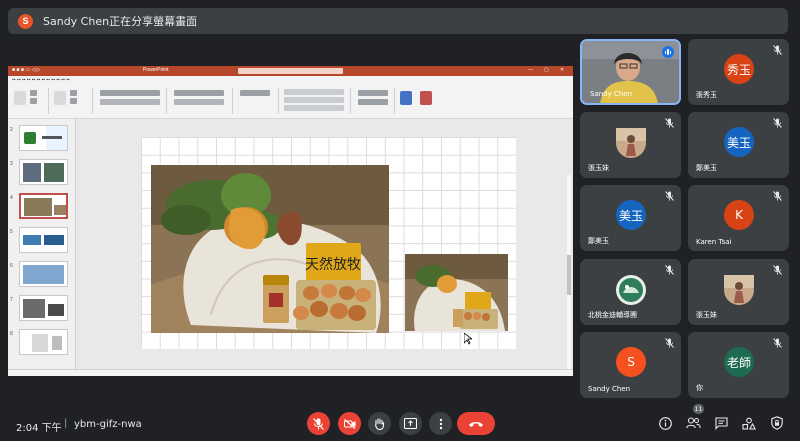 This screenshot has height=441, width=800. Describe the element at coordinates (706, 95) in the screenshot. I see `participant-name: 張秀玉` at that location.